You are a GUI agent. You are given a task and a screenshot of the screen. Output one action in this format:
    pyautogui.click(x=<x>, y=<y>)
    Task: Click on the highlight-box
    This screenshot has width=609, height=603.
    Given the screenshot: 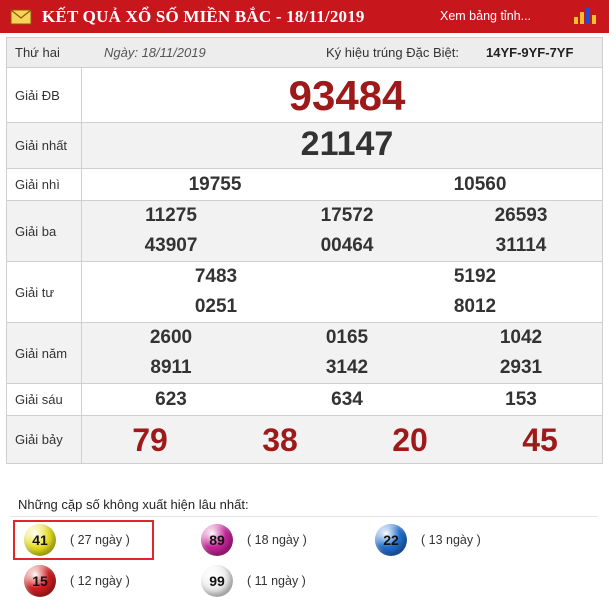 What is the action you would take?
    pyautogui.click(x=83, y=540)
    